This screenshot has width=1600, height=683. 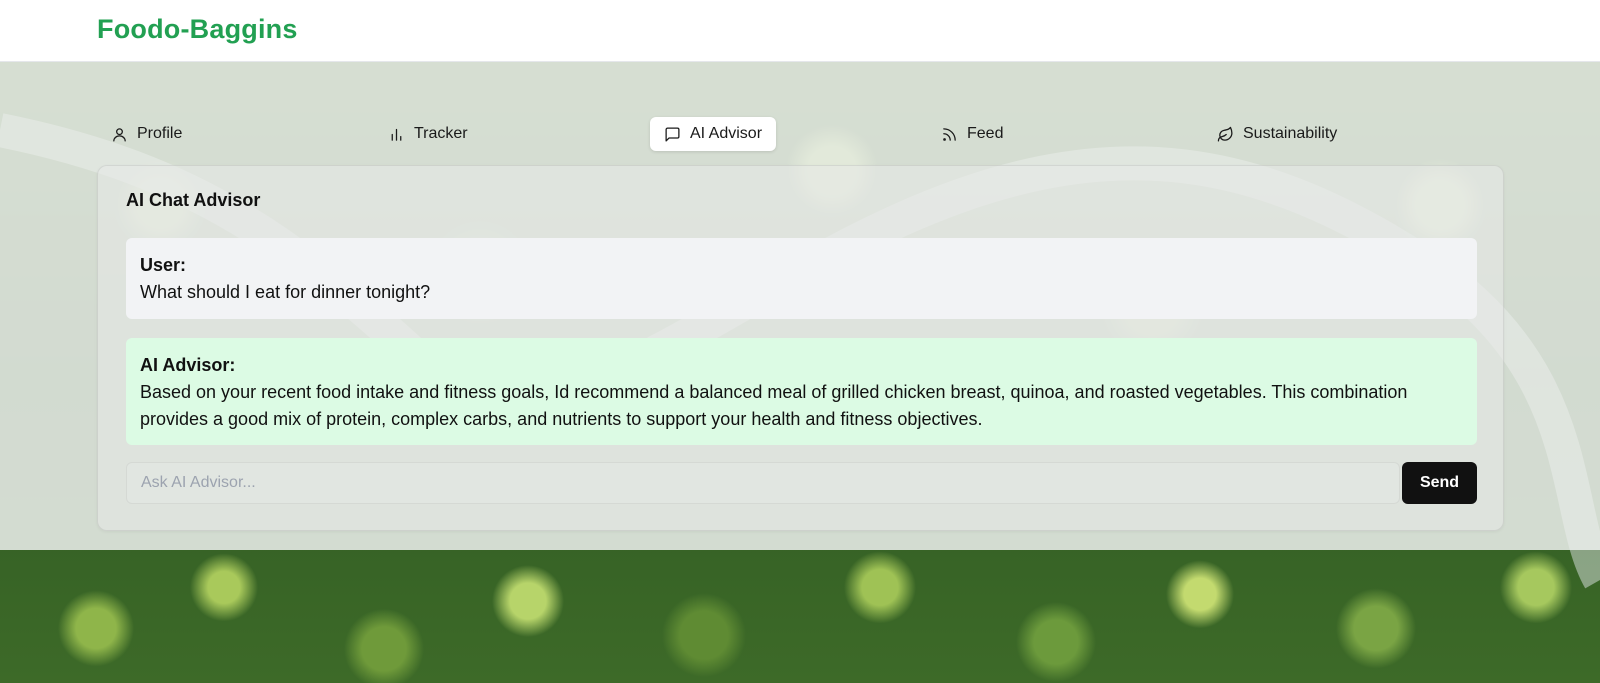 I want to click on message-square-icon, so click(x=672, y=134).